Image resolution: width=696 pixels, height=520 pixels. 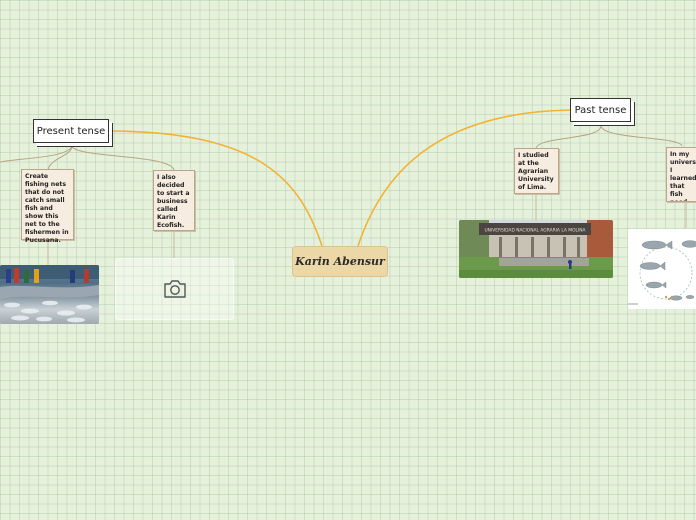 I want to click on camera-icon, so click(x=174, y=289).